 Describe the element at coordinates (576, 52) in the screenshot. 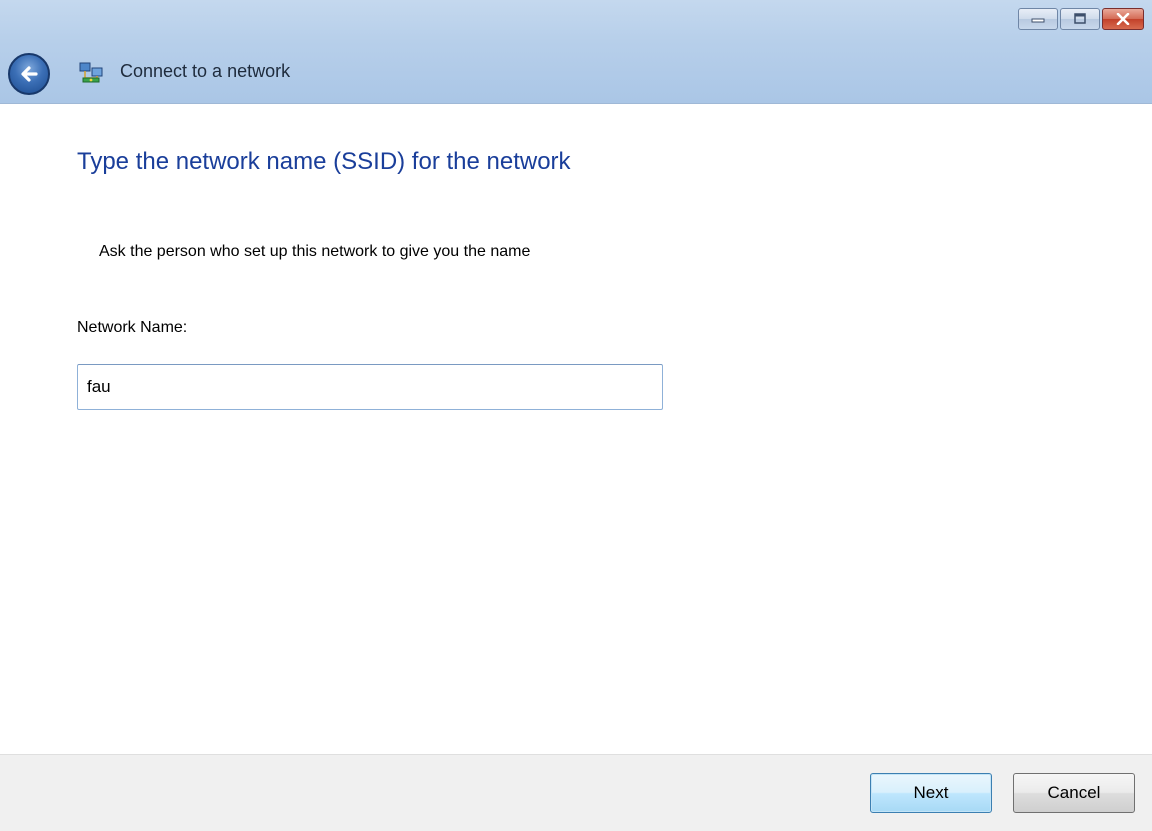

I see `title-bar: Connect to a network` at that location.